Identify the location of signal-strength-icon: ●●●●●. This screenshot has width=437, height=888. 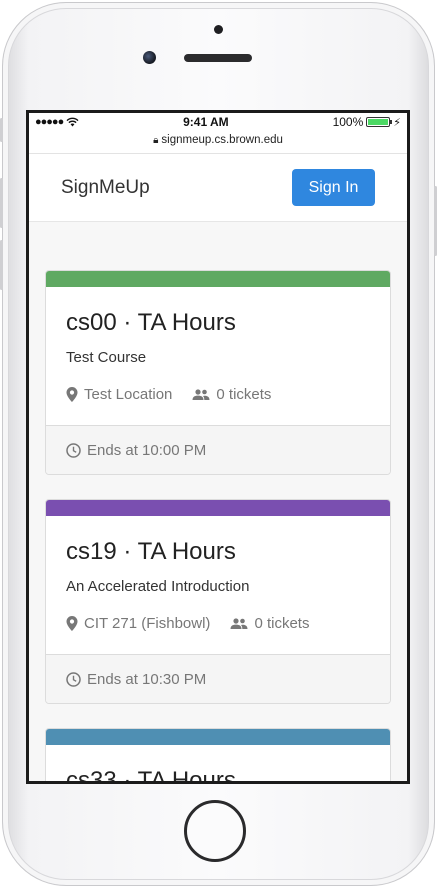
(49, 122).